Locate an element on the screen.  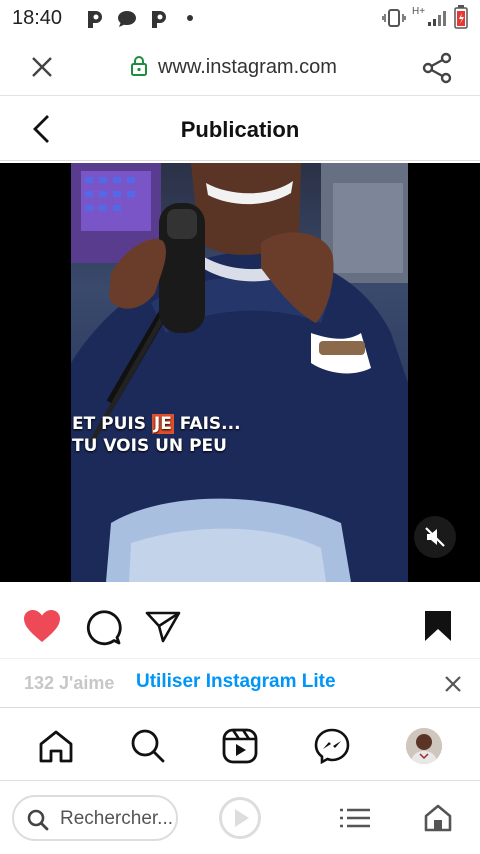
page-title: Publication is located at coordinates (240, 129).